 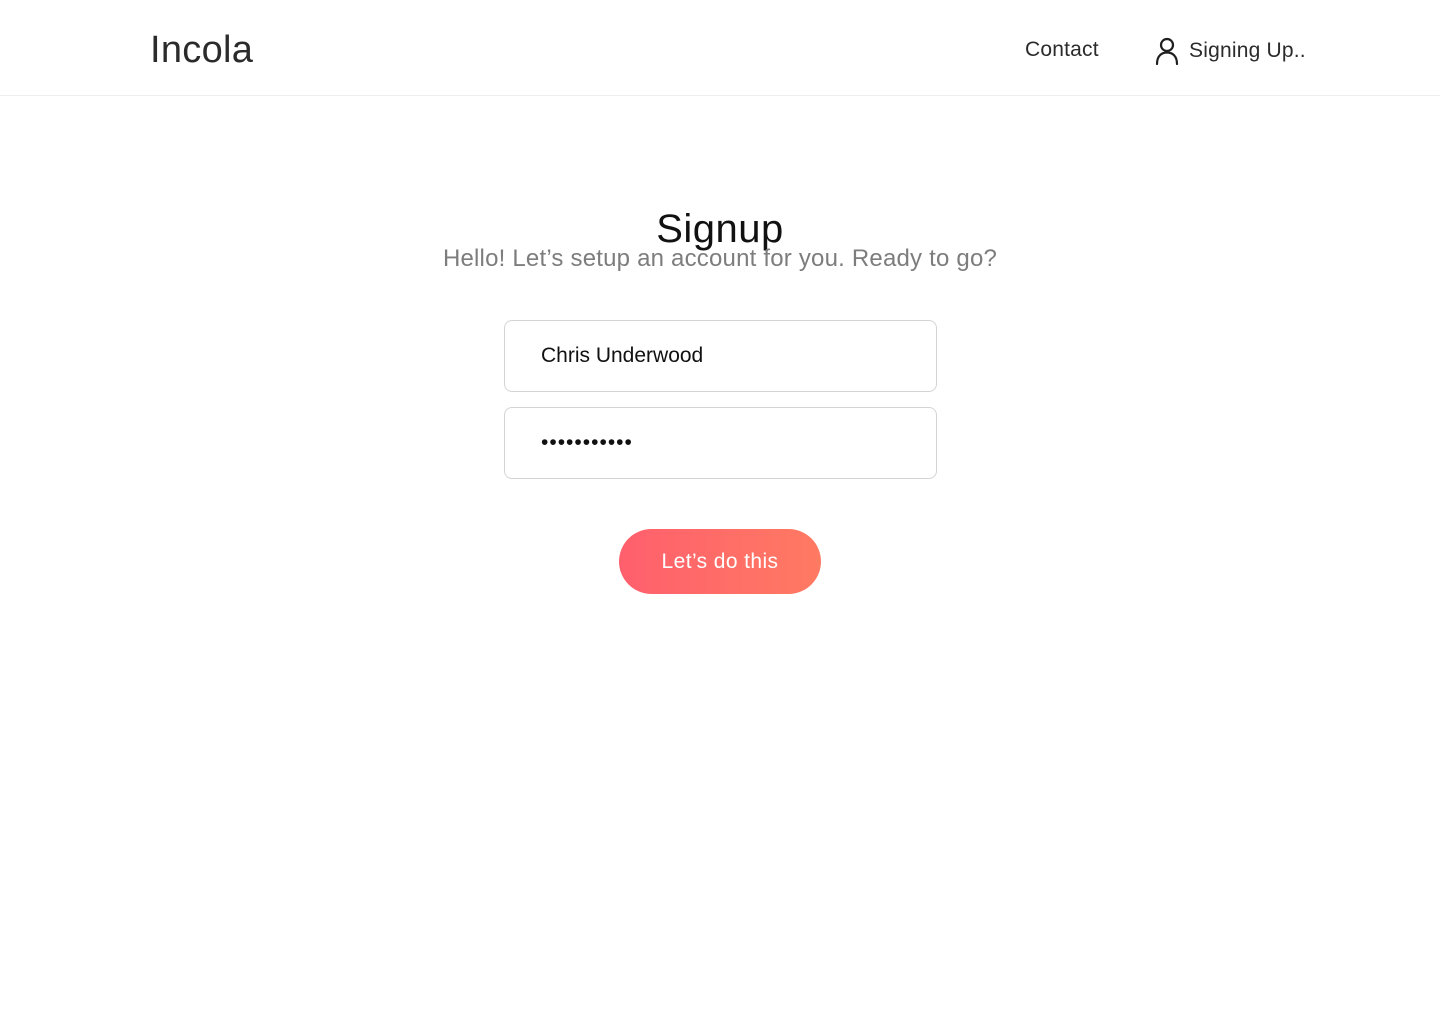 What do you see at coordinates (720, 443) in the screenshot?
I see `password-input` at bounding box center [720, 443].